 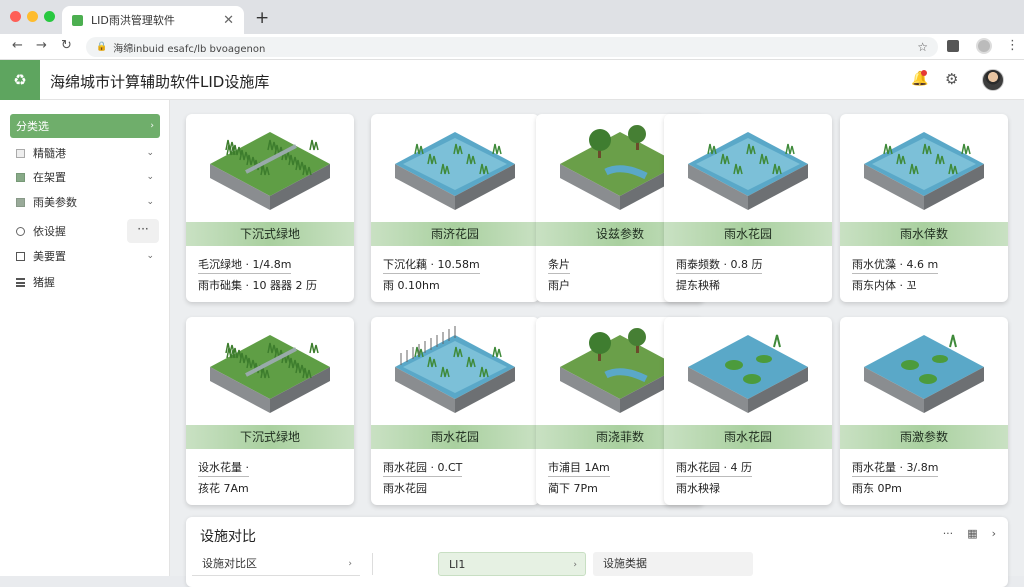 I want to click on card-param-1: 雨水优藻 · 4.6 m, so click(x=895, y=265).